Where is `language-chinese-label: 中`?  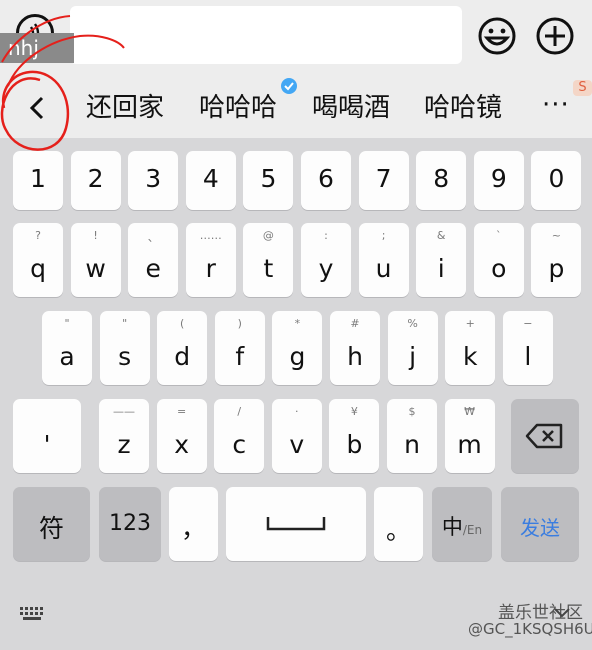
language-chinese-label: 中 is located at coordinates (452, 527).